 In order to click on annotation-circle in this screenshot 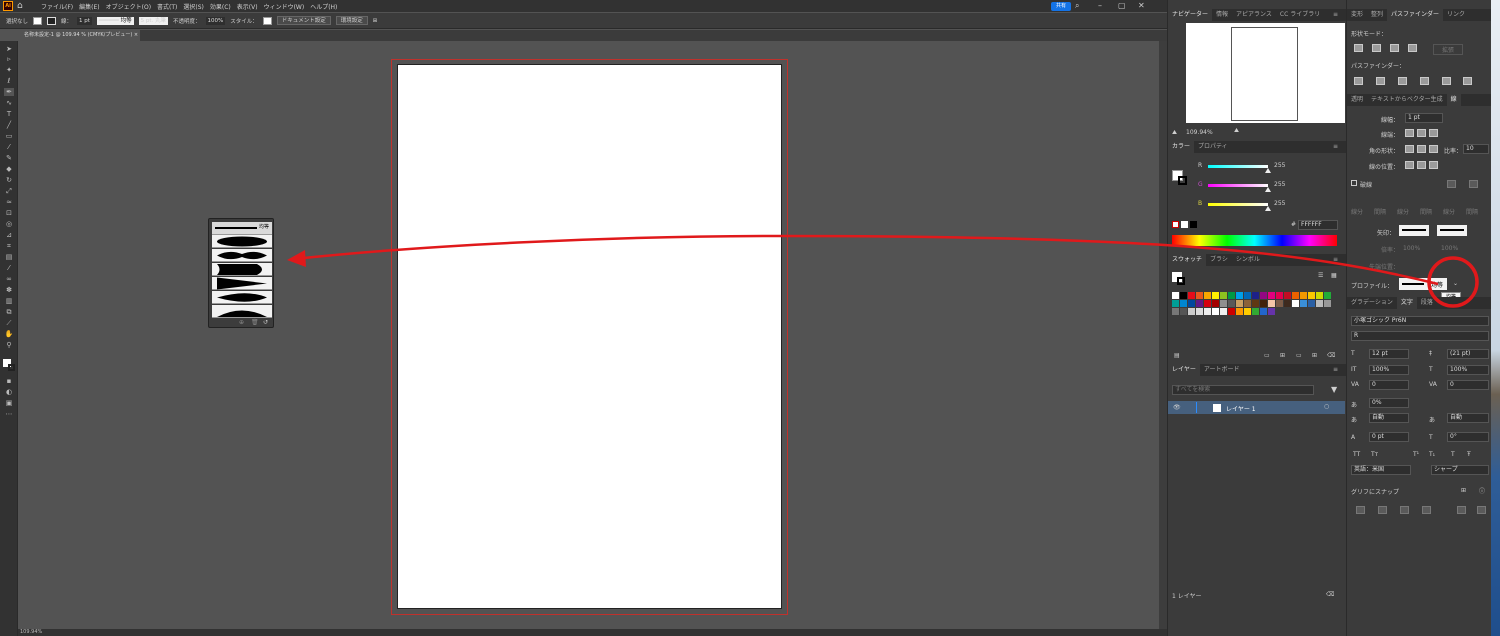, I will do `click(1453, 282)`.